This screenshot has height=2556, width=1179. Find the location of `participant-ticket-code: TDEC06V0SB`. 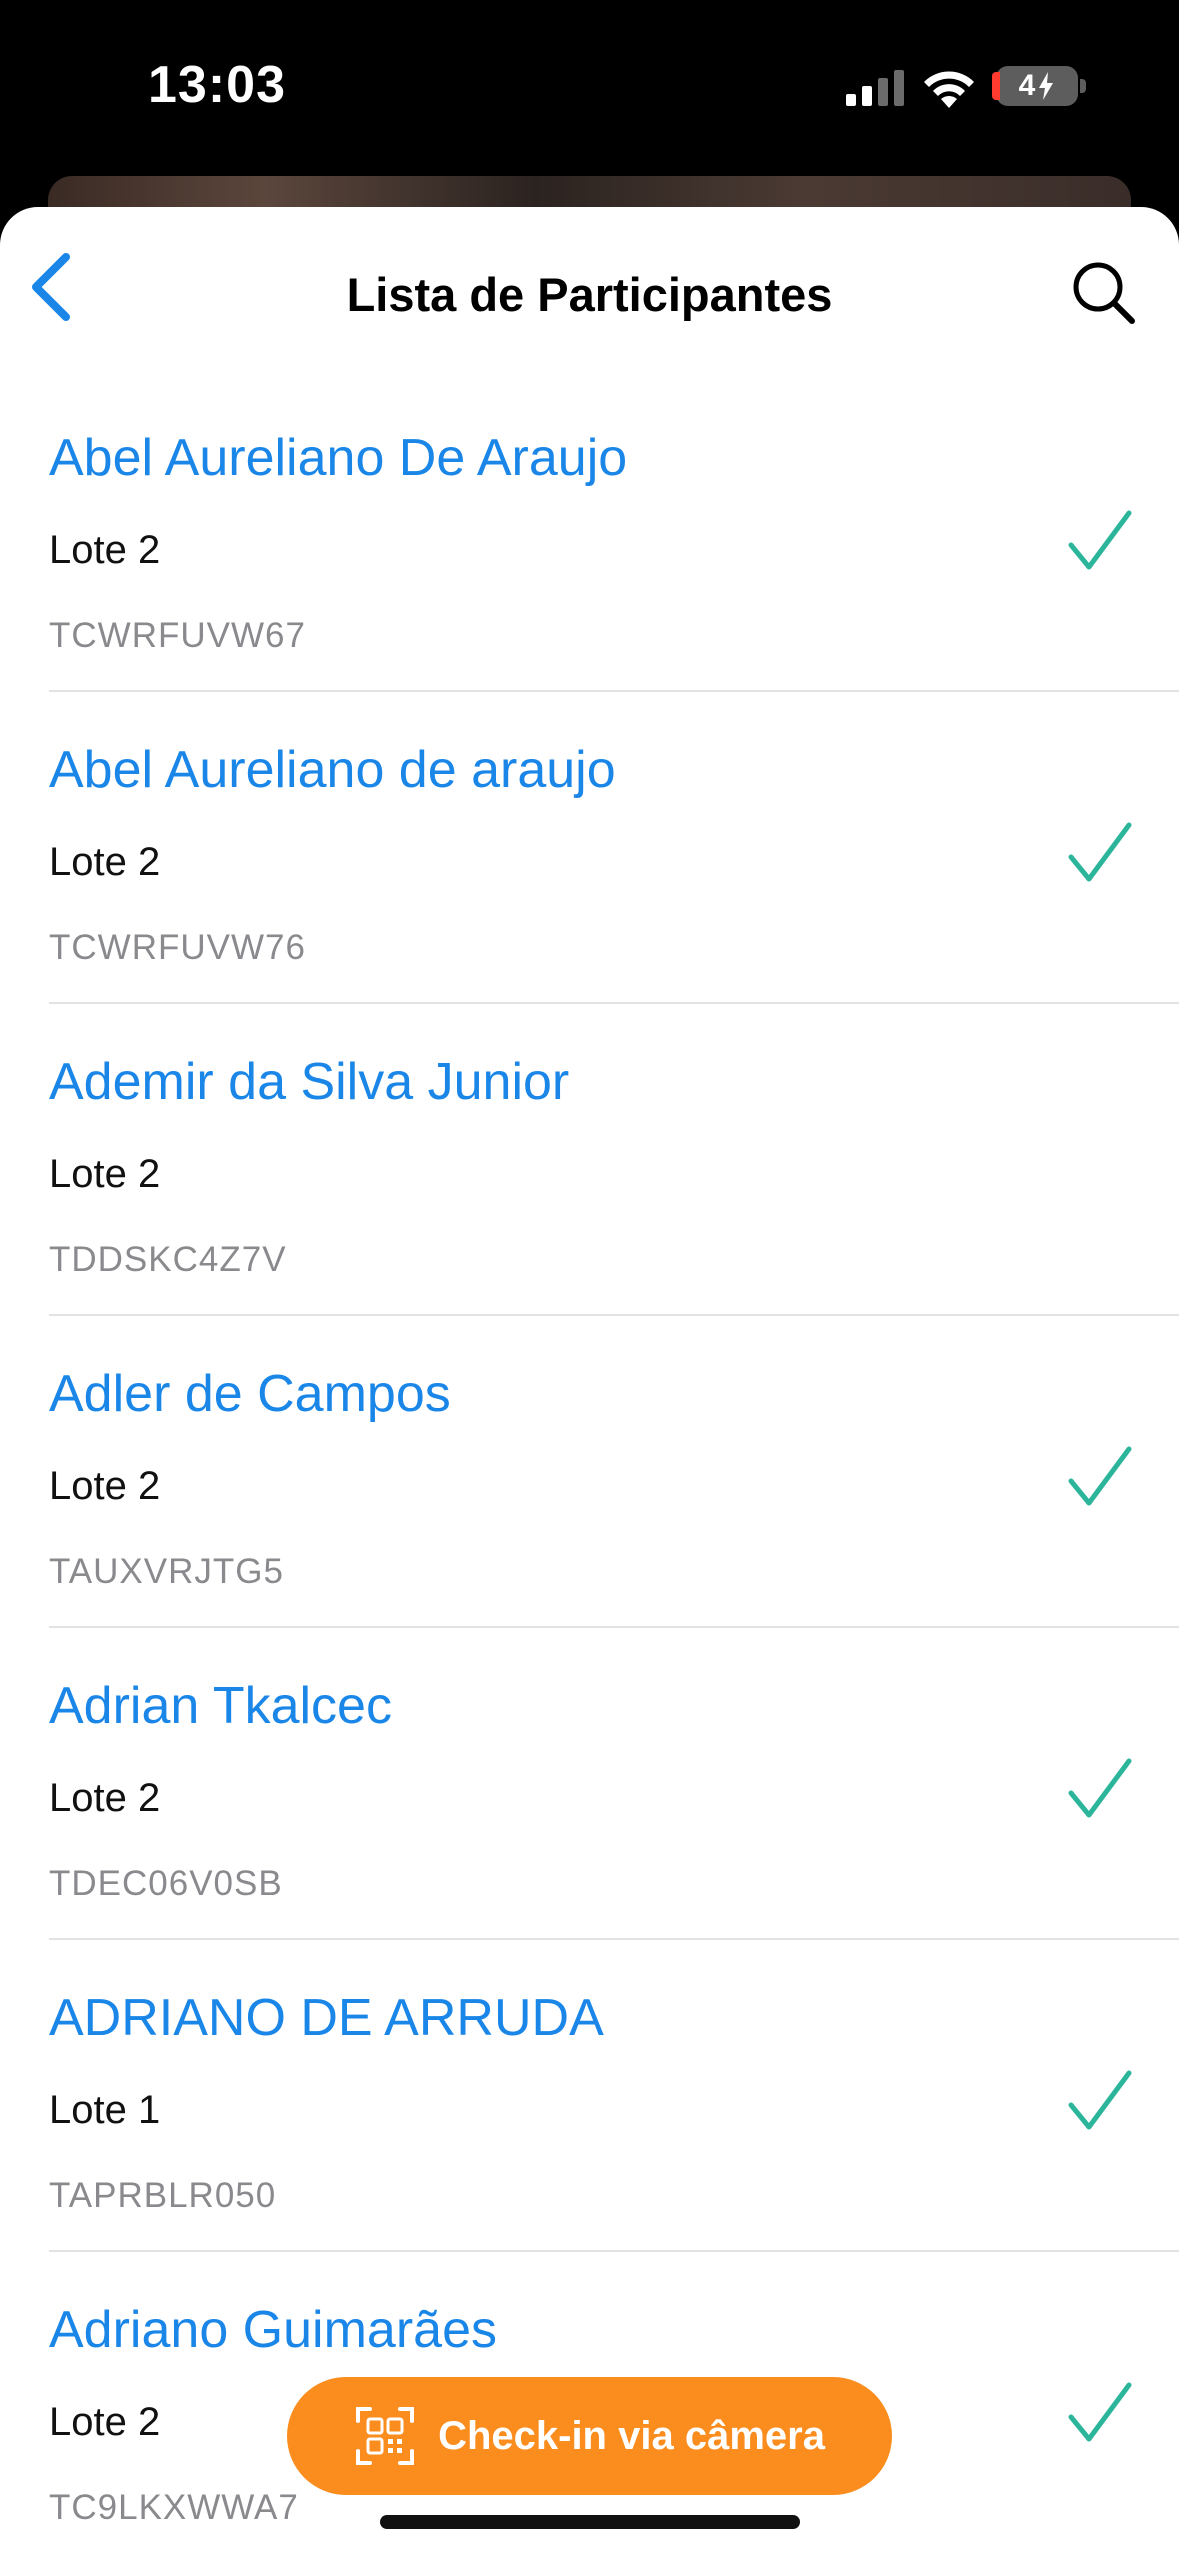

participant-ticket-code: TDEC06V0SB is located at coordinates (166, 1883).